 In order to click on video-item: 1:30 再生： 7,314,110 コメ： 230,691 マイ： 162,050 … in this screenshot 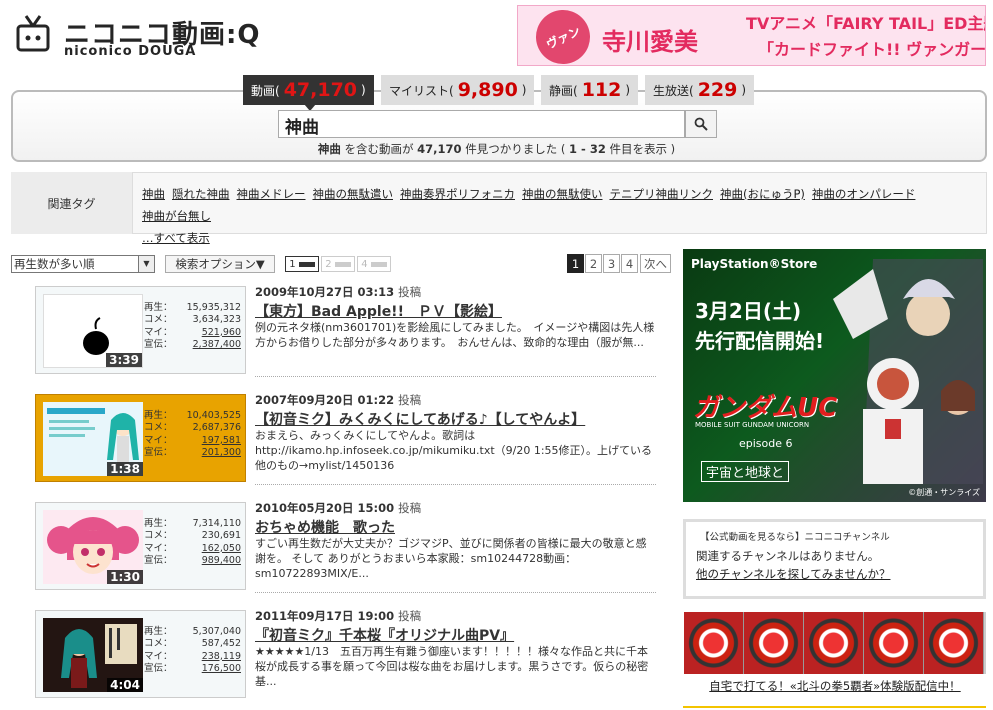, I will do `click(349, 549)`.